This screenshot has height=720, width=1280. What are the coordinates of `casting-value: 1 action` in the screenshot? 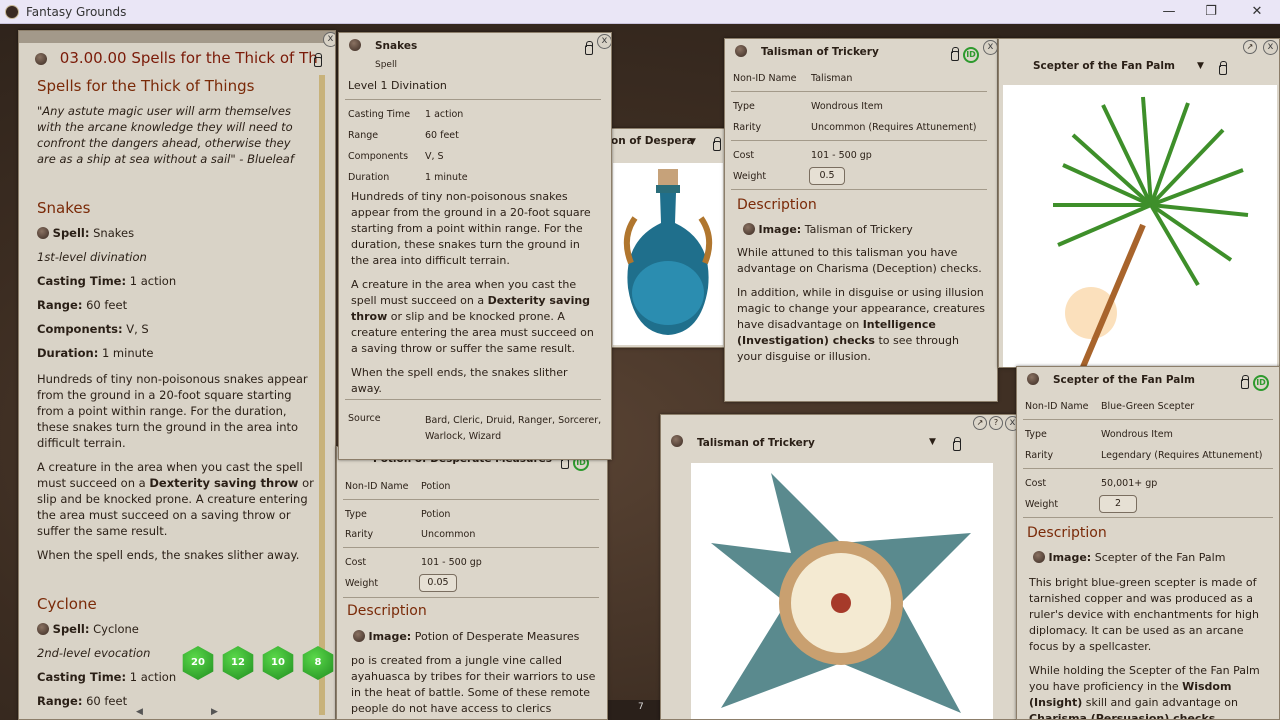 It's located at (153, 281).